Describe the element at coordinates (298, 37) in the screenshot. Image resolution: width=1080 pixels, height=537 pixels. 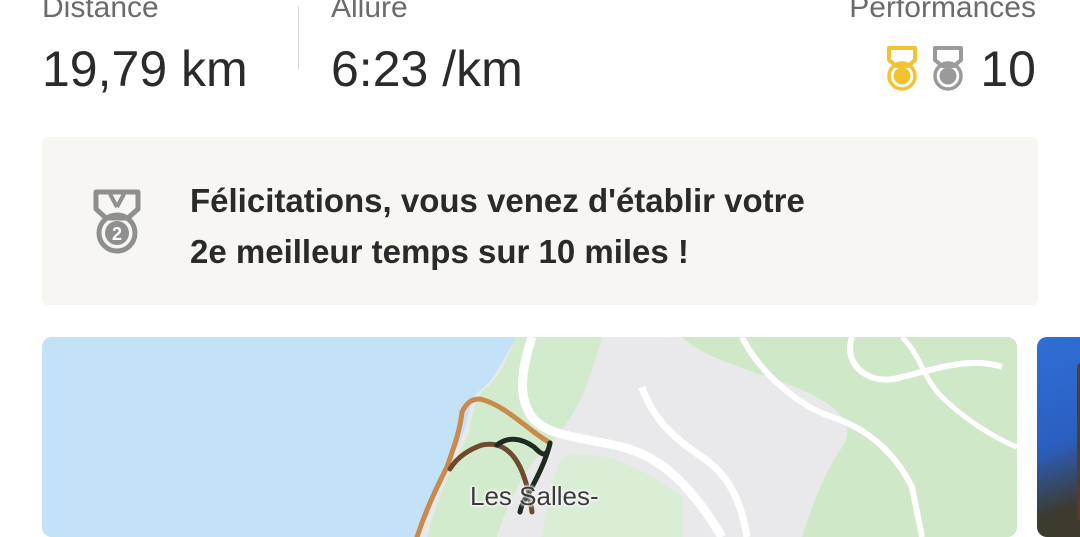
I see `stat-divider` at that location.